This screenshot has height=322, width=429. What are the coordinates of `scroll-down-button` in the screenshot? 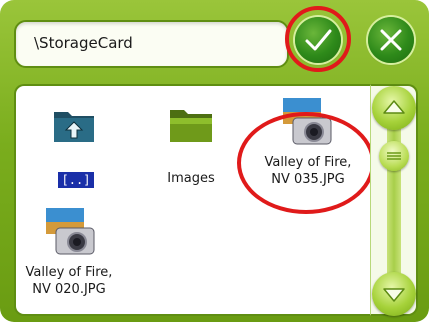 It's located at (394, 294).